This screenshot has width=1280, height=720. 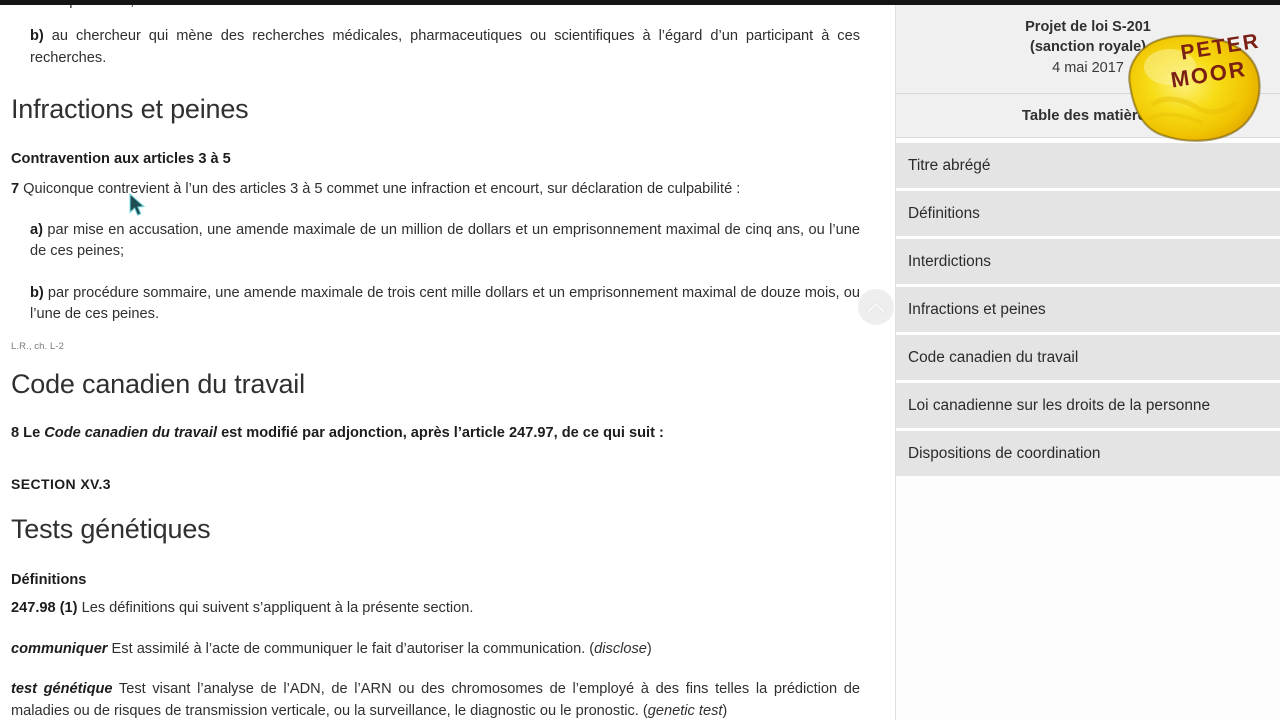 I want to click on toc-item-dispositions-de-coordination: Dispositions de coordination, so click(x=1088, y=453).